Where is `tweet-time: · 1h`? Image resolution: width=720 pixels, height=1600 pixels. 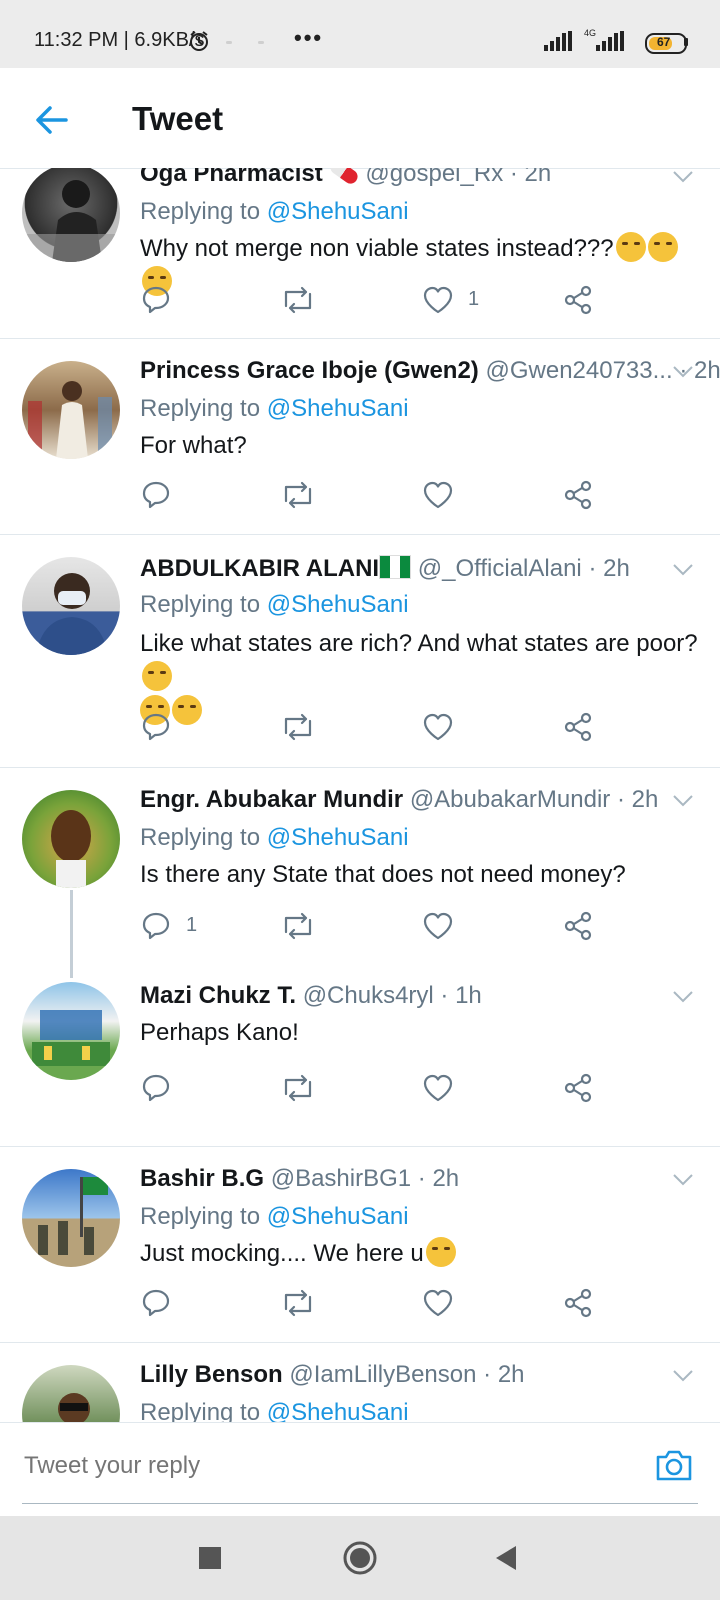 tweet-time: · 1h is located at coordinates (461, 995).